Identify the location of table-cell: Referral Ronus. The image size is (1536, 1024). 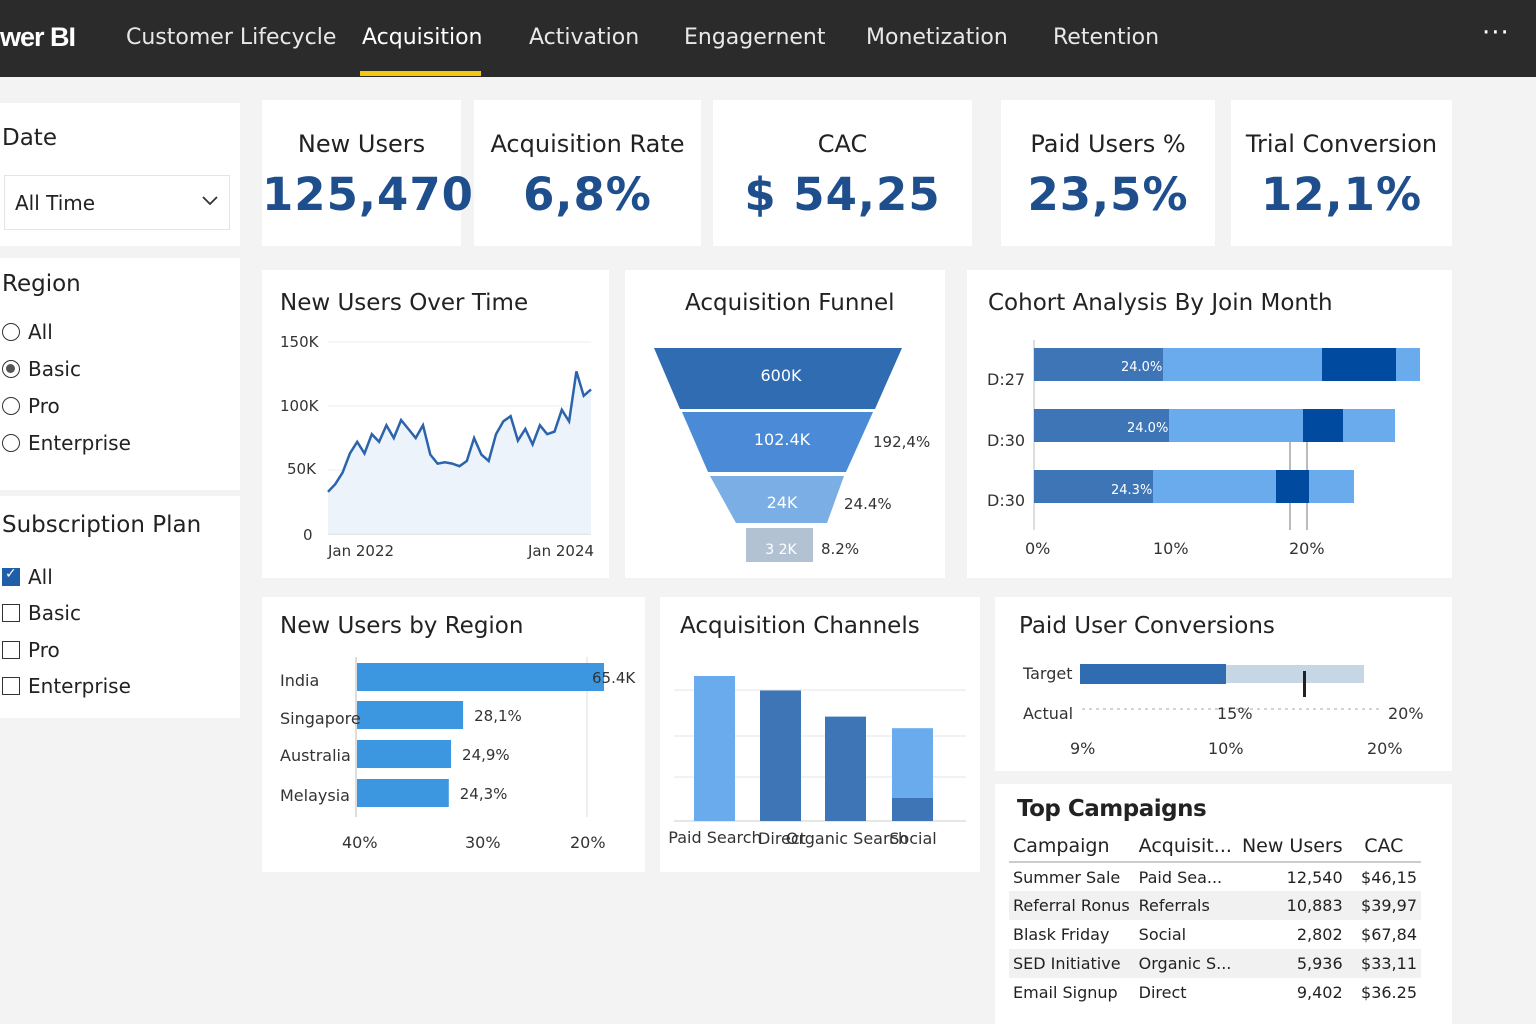
(1072, 905).